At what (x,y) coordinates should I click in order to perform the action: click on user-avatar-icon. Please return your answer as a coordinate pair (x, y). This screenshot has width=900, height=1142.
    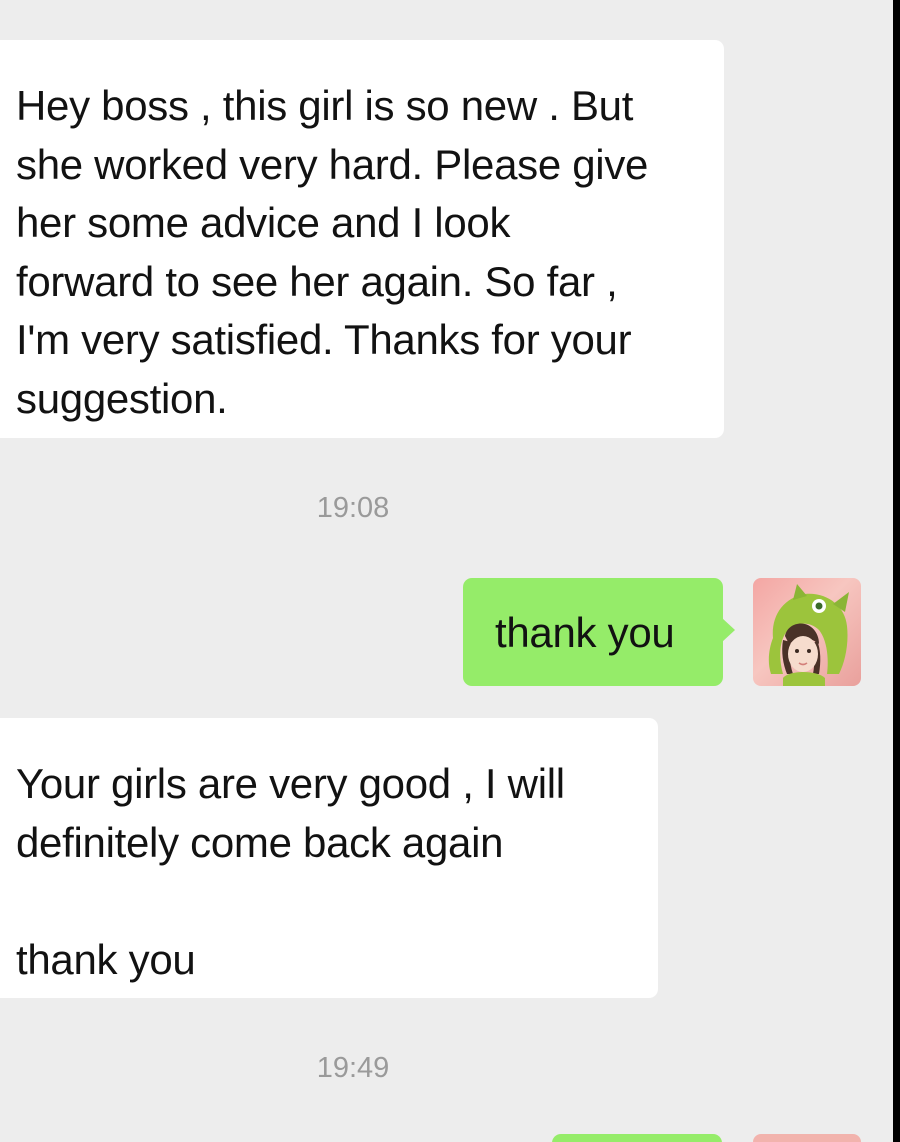
    Looking at the image, I should click on (807, 632).